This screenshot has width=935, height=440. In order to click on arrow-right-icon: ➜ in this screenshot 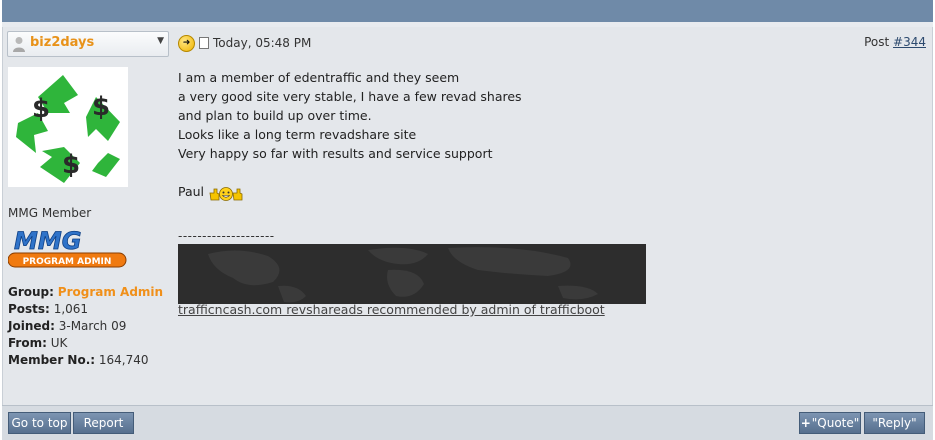, I will do `click(186, 43)`.